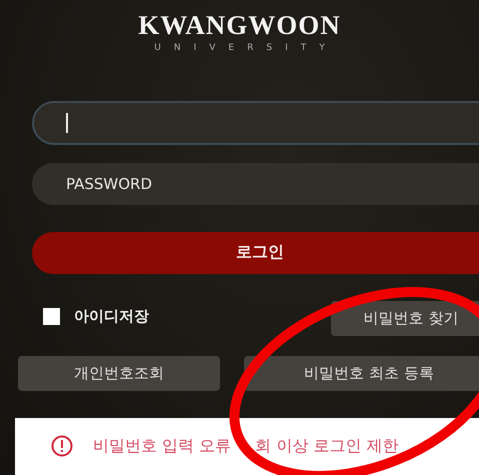 This screenshot has width=479, height=475. Describe the element at coordinates (255, 253) in the screenshot. I see `login-button: 로그인` at that location.